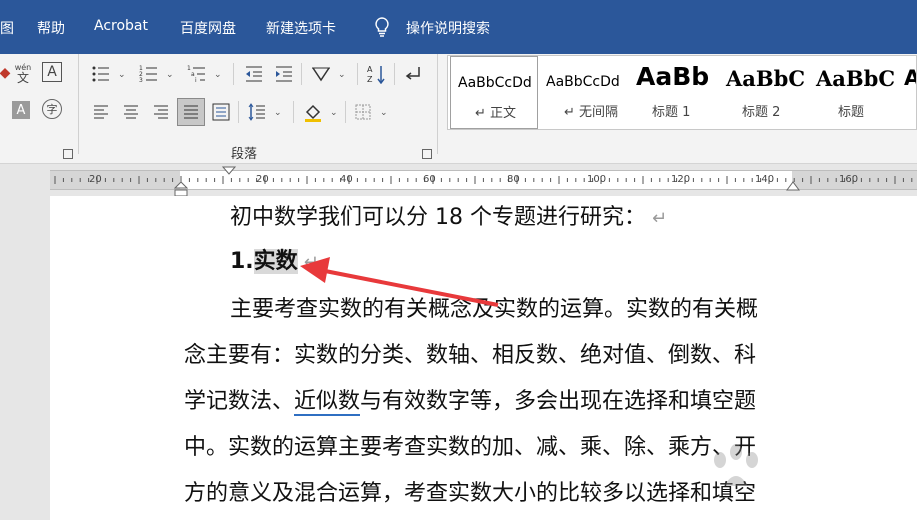 Image resolution: width=917 pixels, height=520 pixels. Describe the element at coordinates (908, 92) in the screenshot. I see `style-subtitle: A` at that location.